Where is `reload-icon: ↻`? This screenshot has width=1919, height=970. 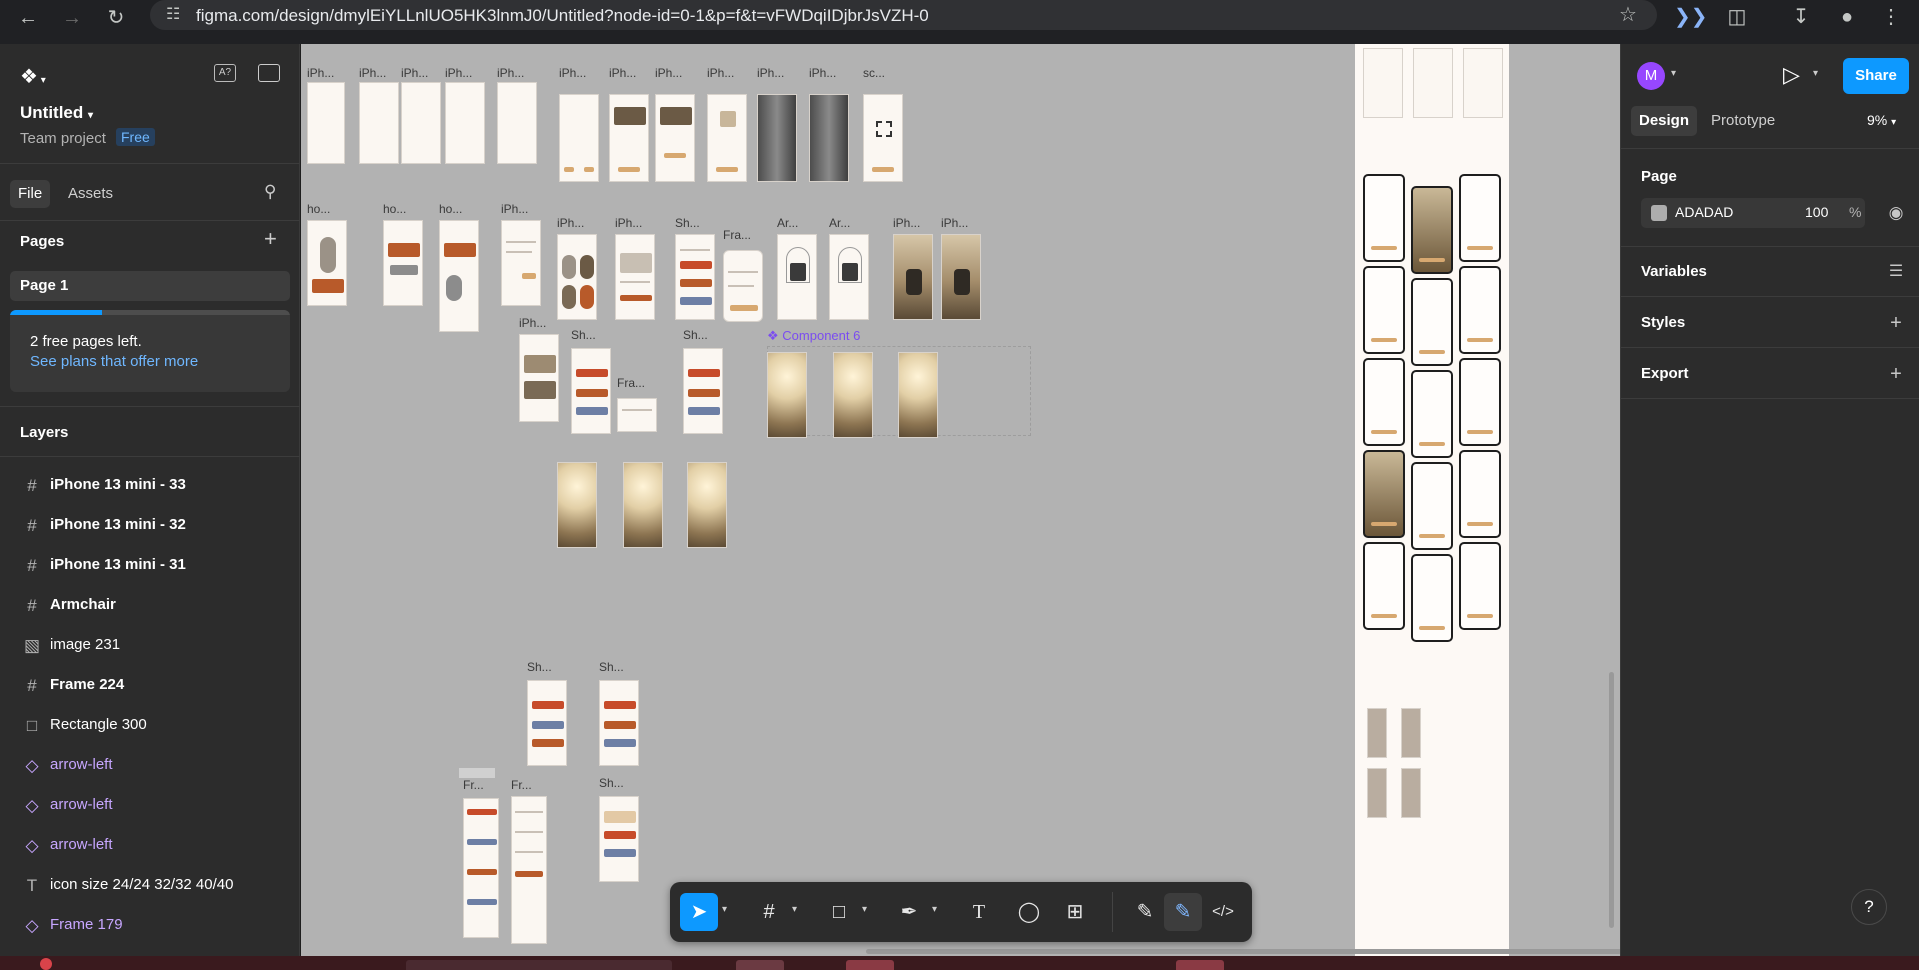 reload-icon: ↻ is located at coordinates (116, 18).